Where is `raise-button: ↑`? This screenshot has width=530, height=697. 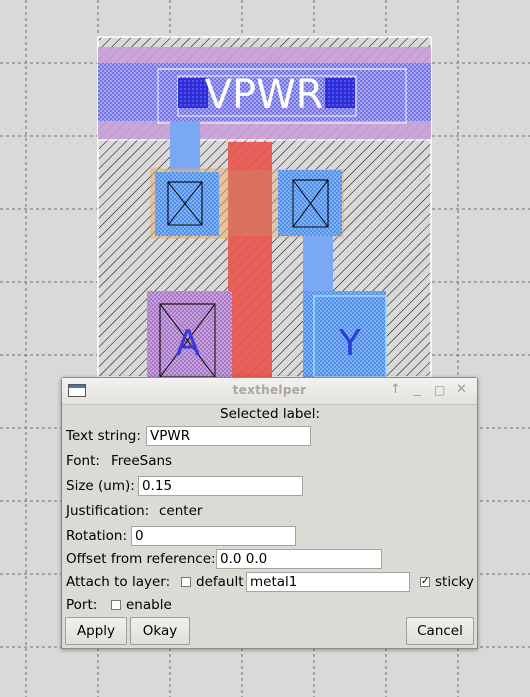
raise-button: ↑ is located at coordinates (395, 390).